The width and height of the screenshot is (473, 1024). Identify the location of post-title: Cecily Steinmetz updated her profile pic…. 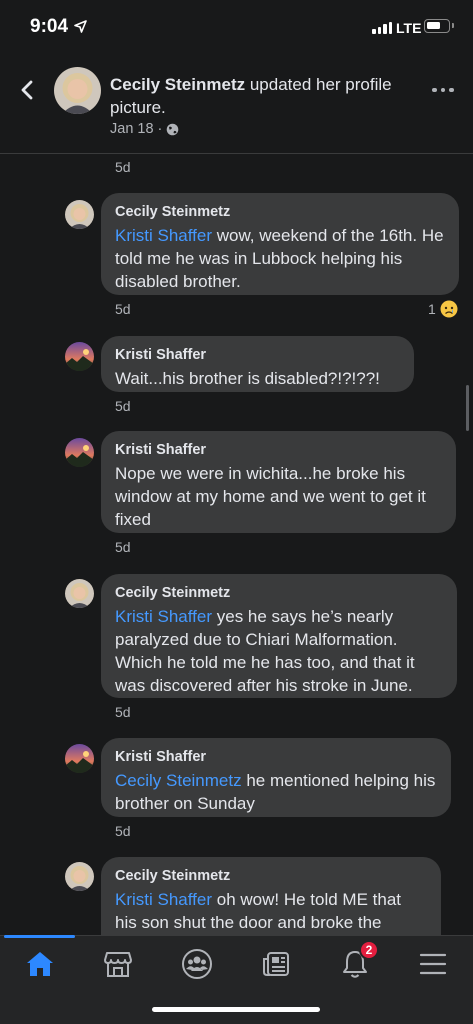
(265, 96).